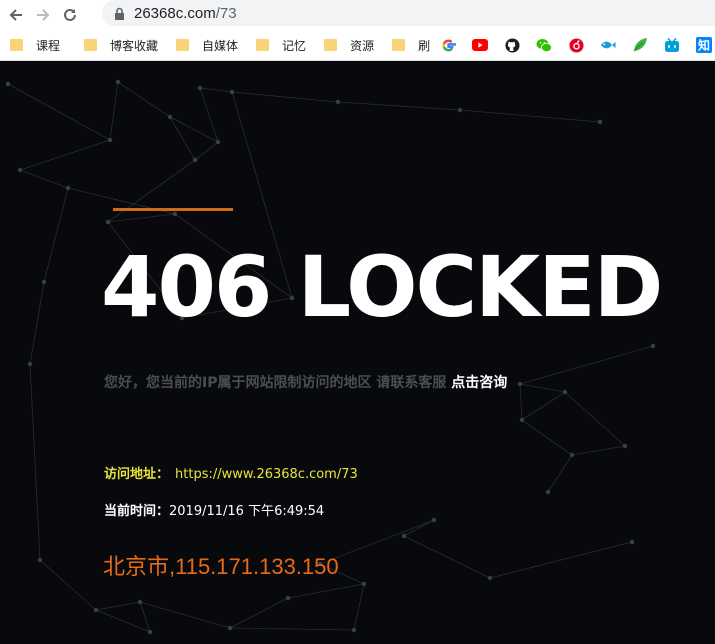  What do you see at coordinates (544, 45) in the screenshot?
I see `wechat-icon` at bounding box center [544, 45].